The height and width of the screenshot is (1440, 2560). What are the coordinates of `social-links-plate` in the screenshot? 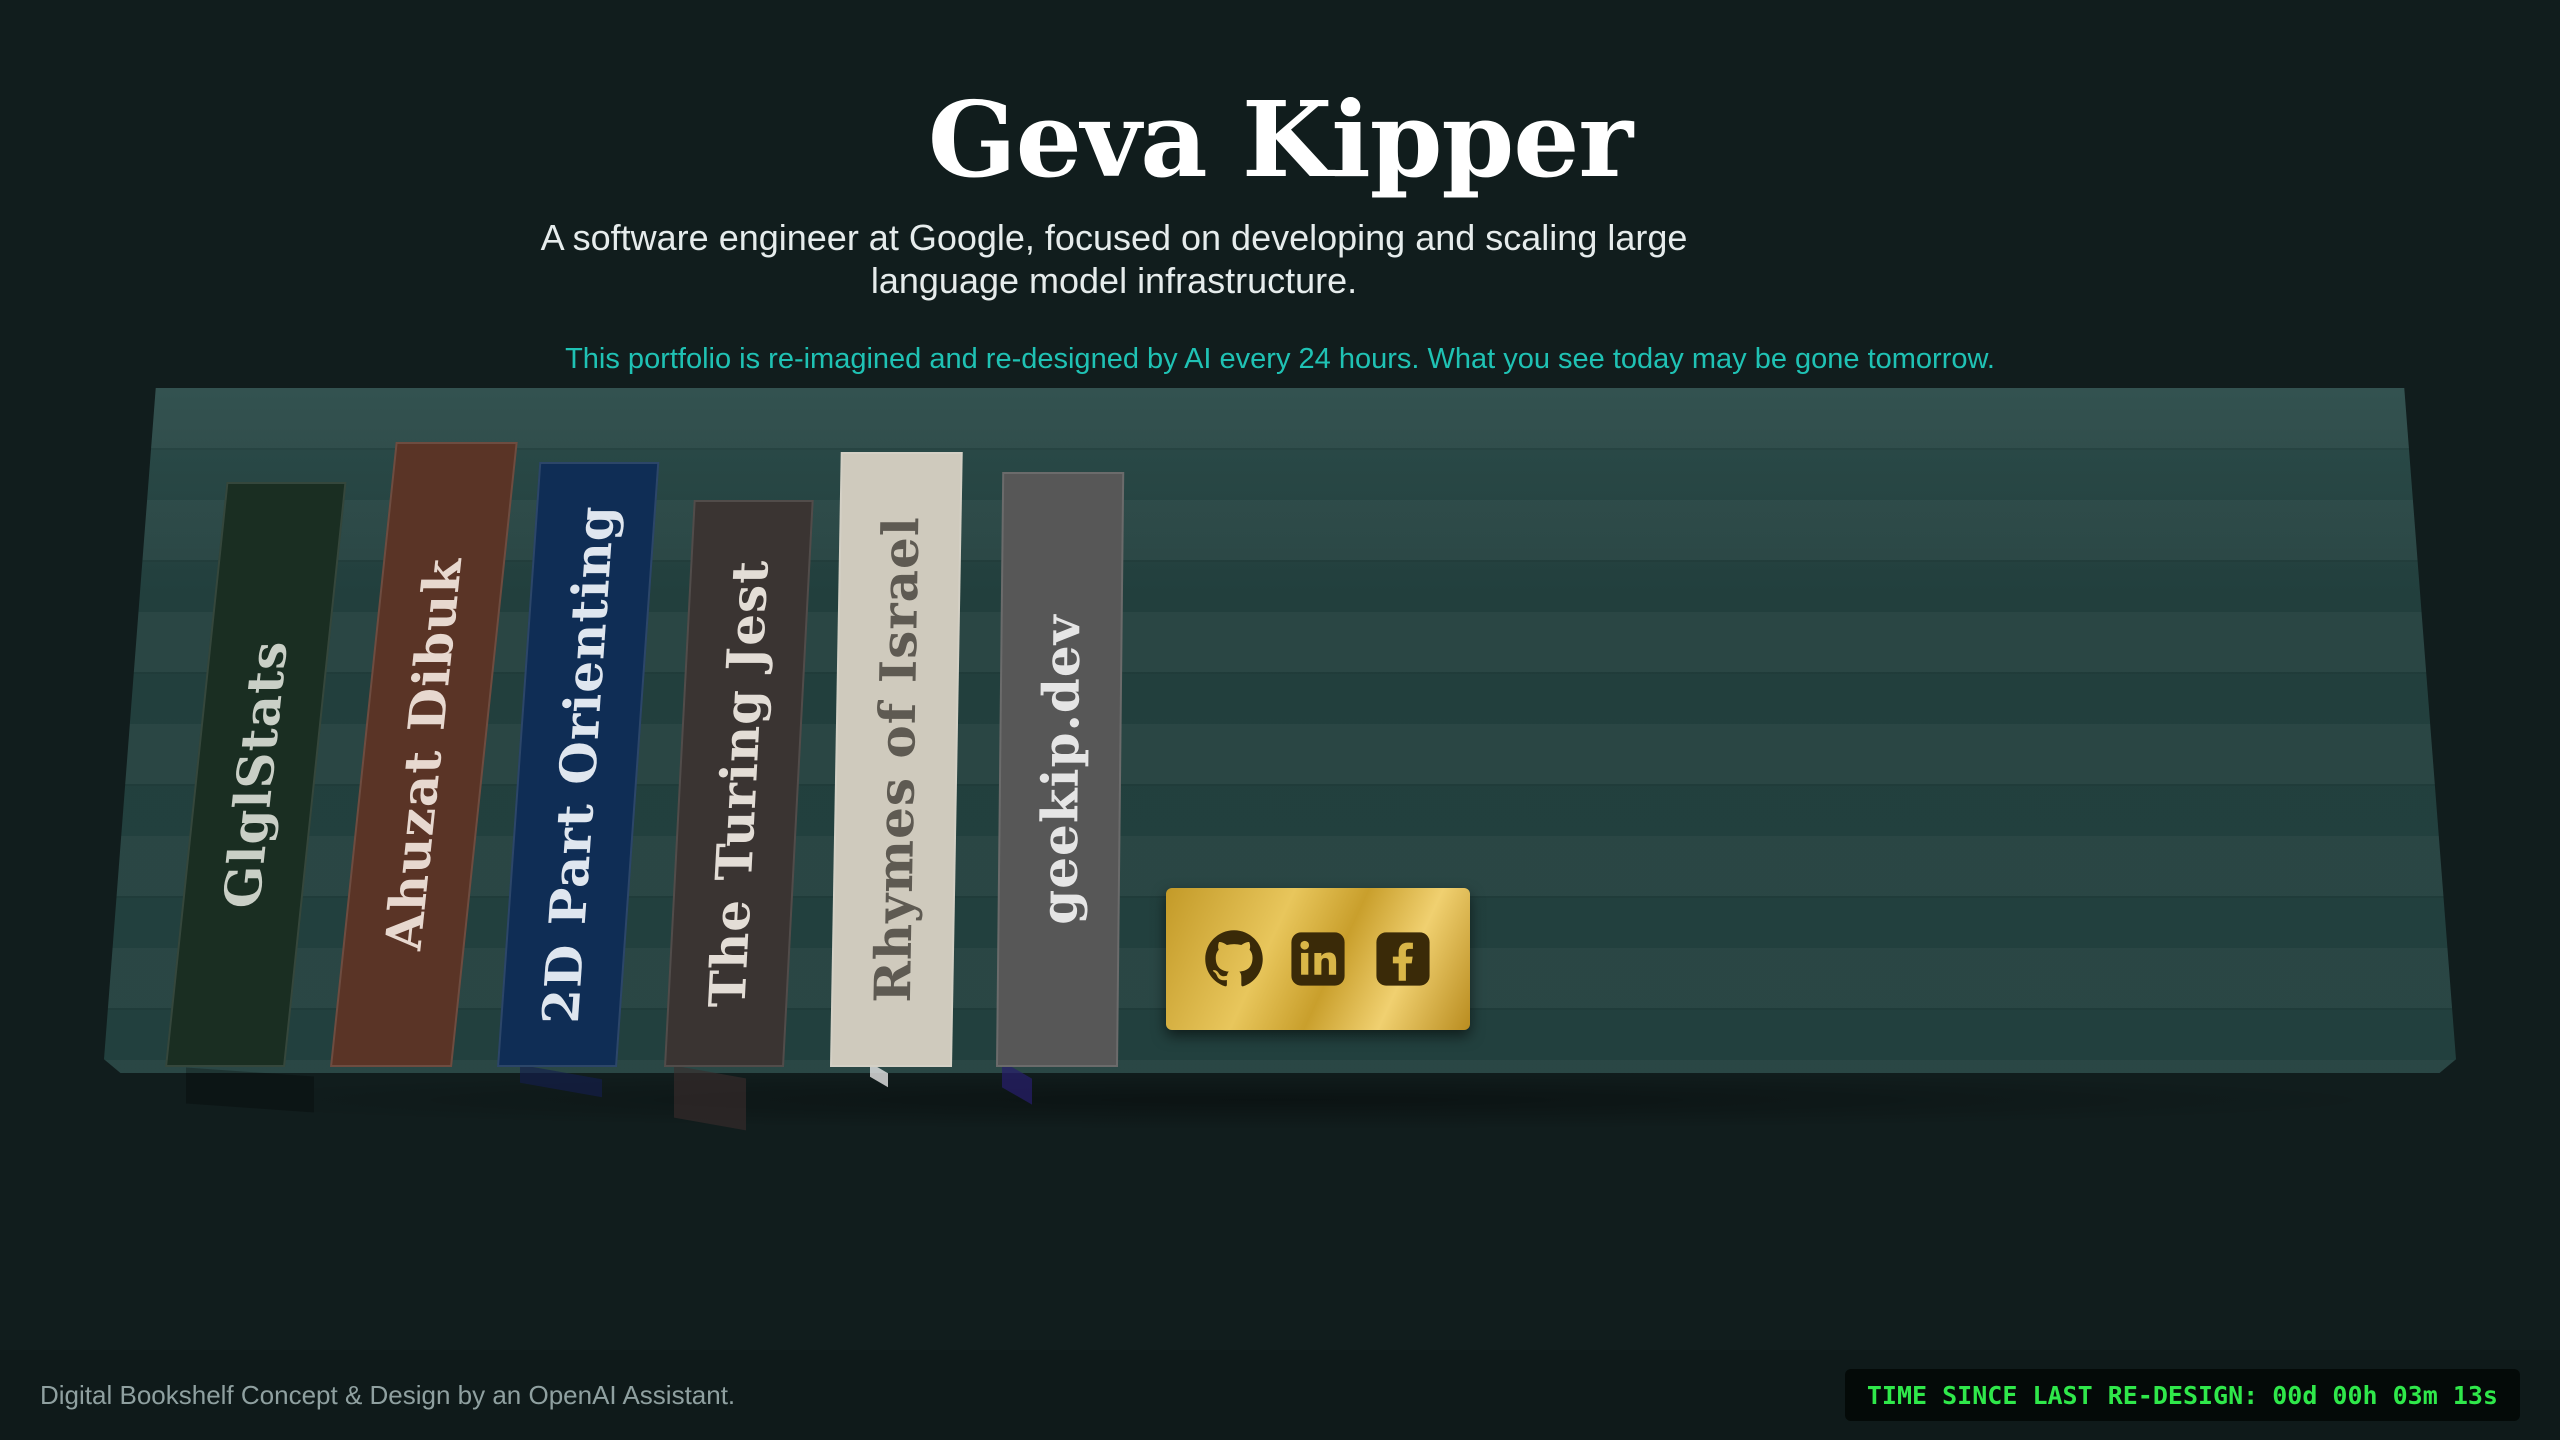 It's located at (1318, 959).